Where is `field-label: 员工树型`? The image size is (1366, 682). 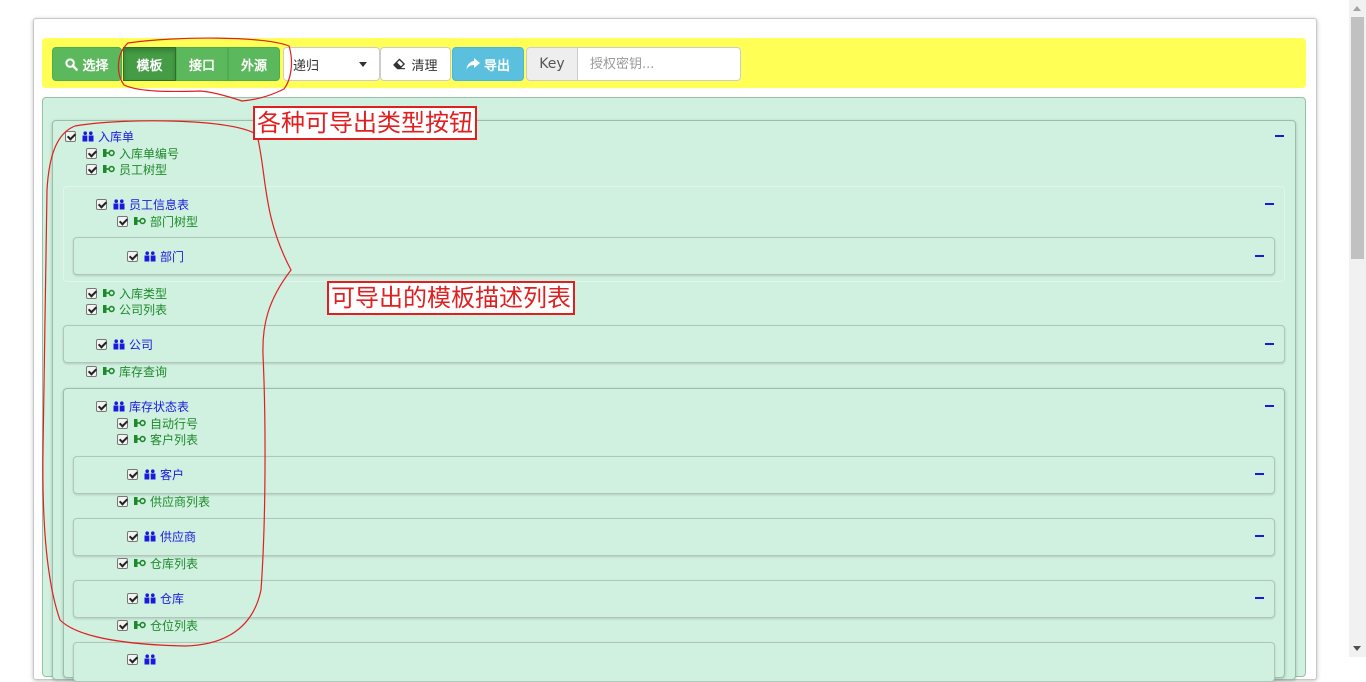
field-label: 员工树型 is located at coordinates (143, 169).